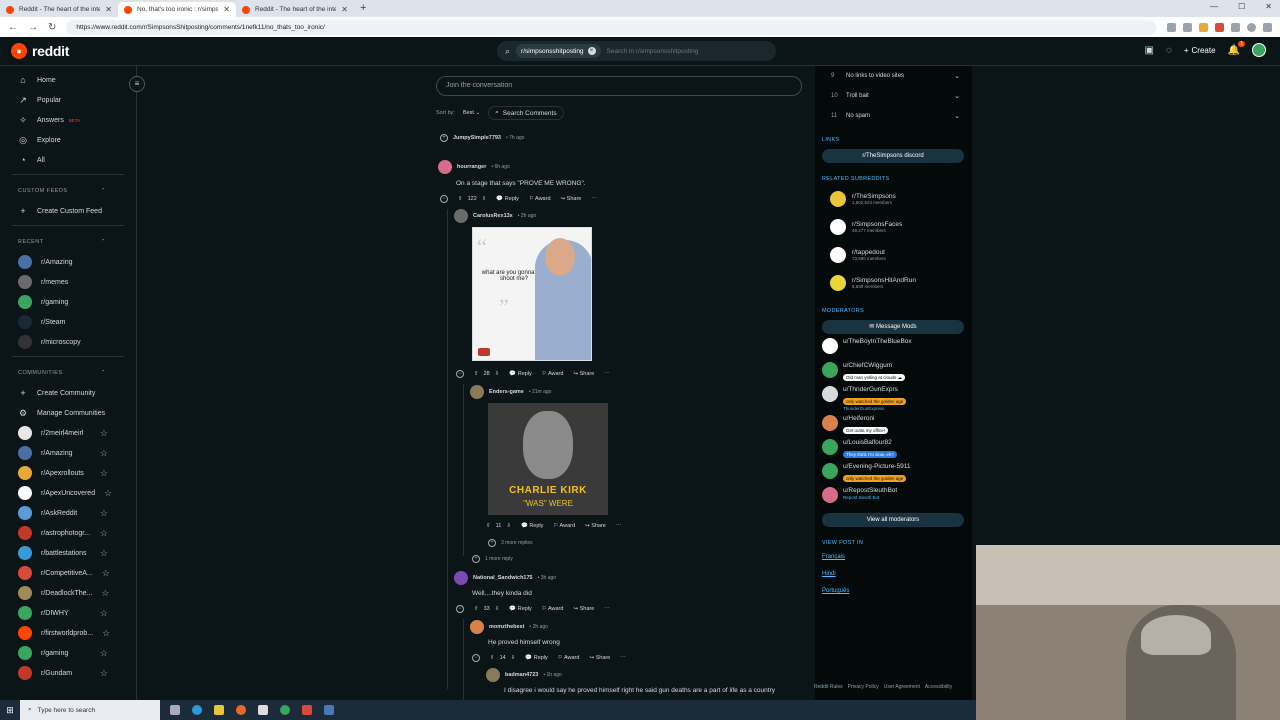 The width and height of the screenshot is (1280, 720). Describe the element at coordinates (68, 342) in the screenshot. I see `recent-item: r/microscopy` at that location.